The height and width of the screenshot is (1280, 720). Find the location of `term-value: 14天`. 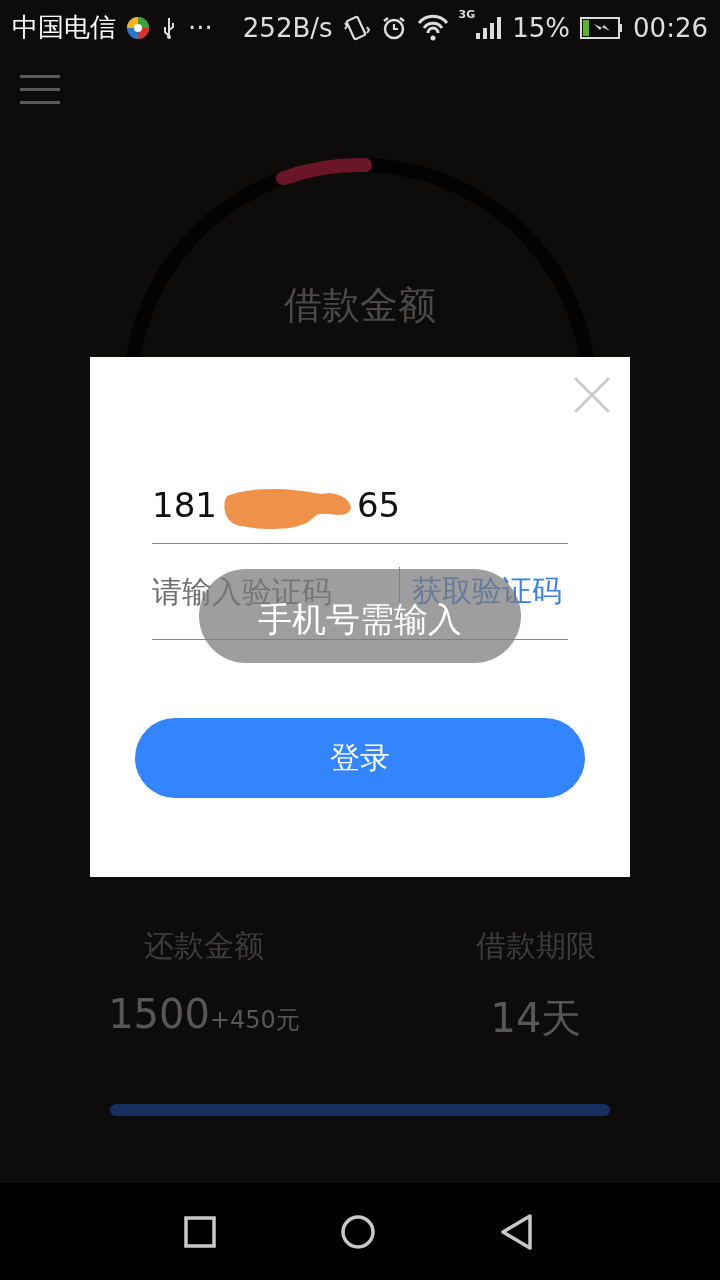

term-value: 14天 is located at coordinates (536, 1018).